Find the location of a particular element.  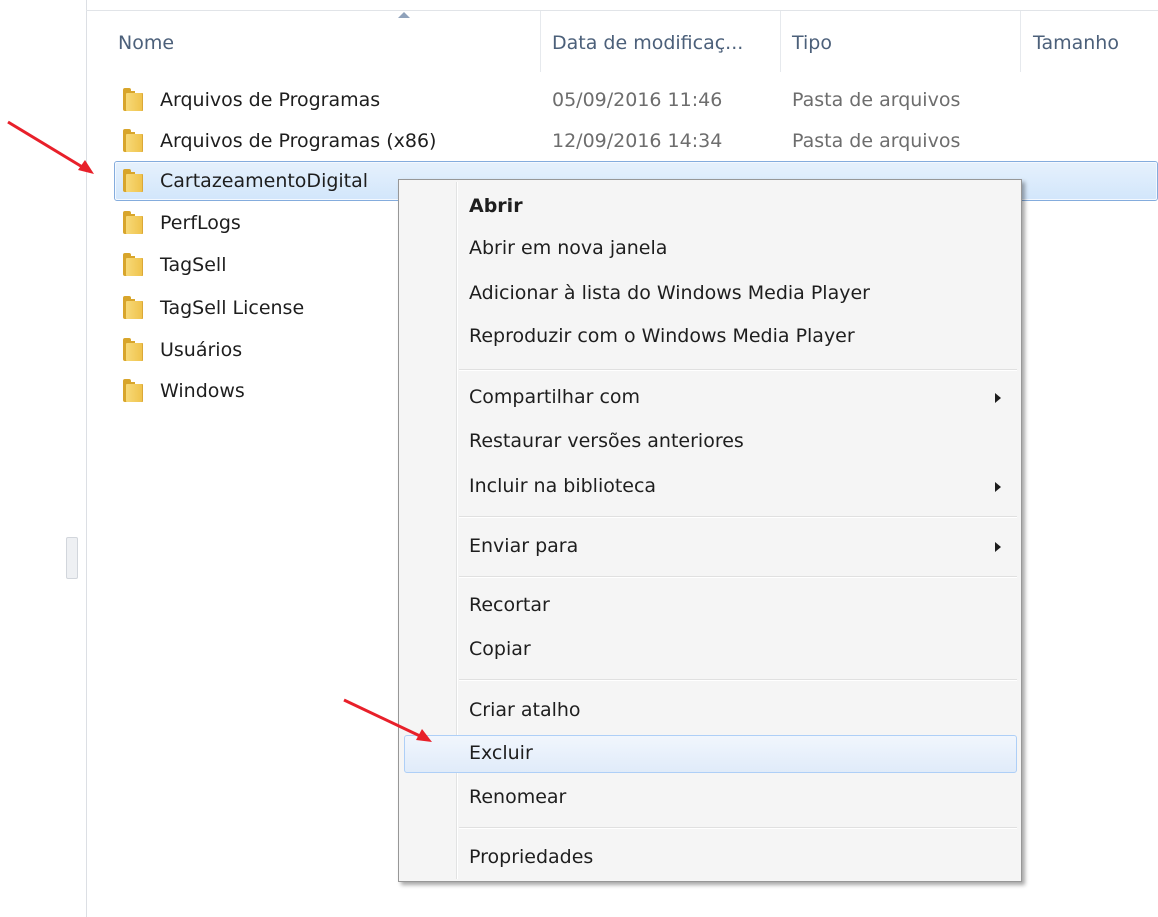

menu-item-label: Copiar is located at coordinates (500, 649).